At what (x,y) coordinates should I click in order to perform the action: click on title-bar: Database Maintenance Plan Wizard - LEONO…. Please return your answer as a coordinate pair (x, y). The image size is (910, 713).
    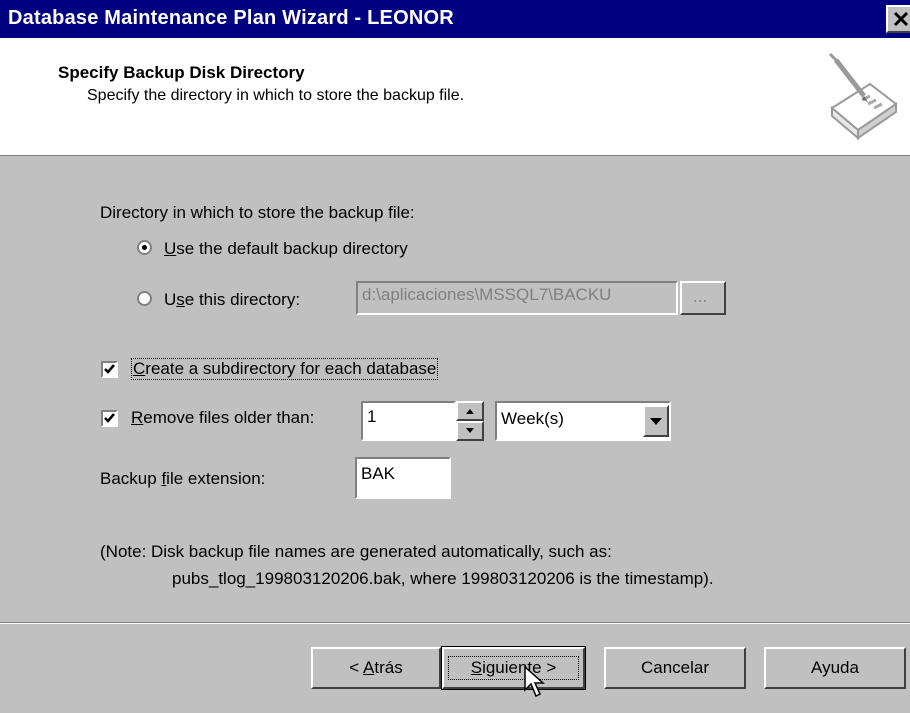
    Looking at the image, I should click on (455, 19).